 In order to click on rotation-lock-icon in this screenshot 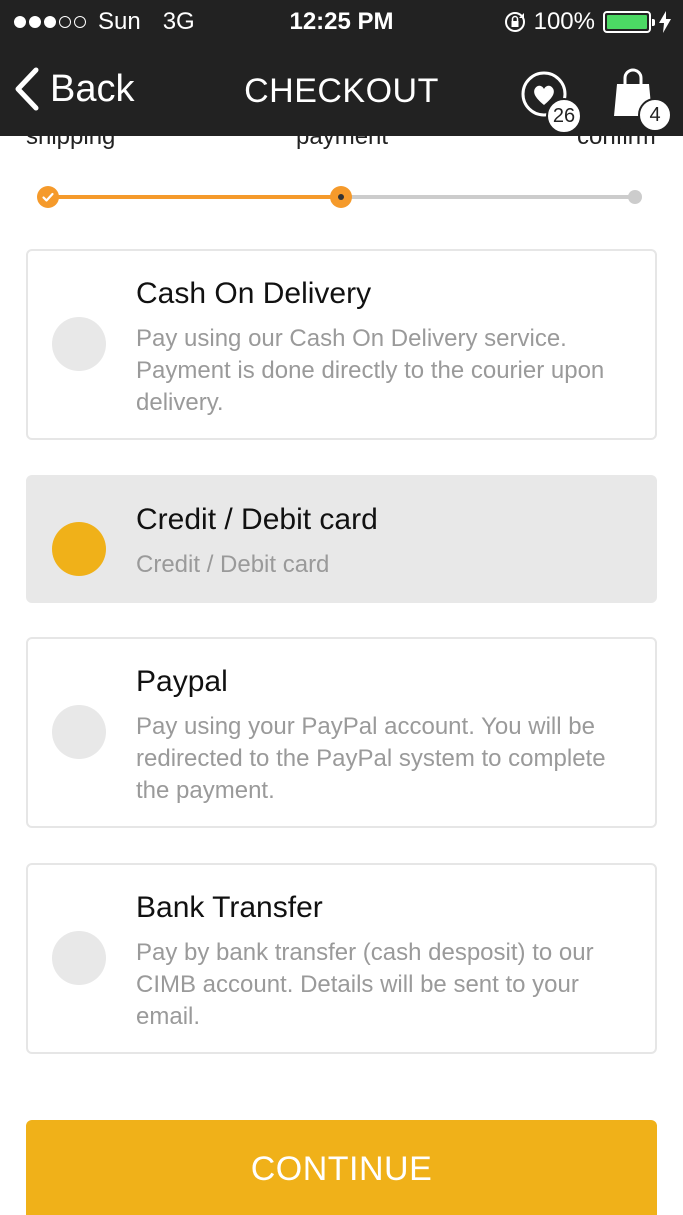, I will do `click(514, 22)`.